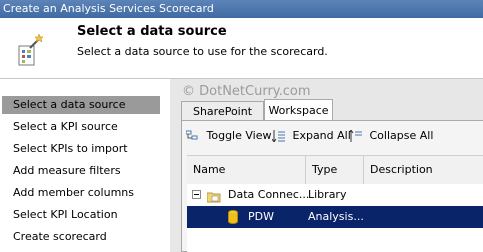 This screenshot has width=483, height=252. What do you see at coordinates (423, 170) in the screenshot?
I see `column-header-description: Description` at bounding box center [423, 170].